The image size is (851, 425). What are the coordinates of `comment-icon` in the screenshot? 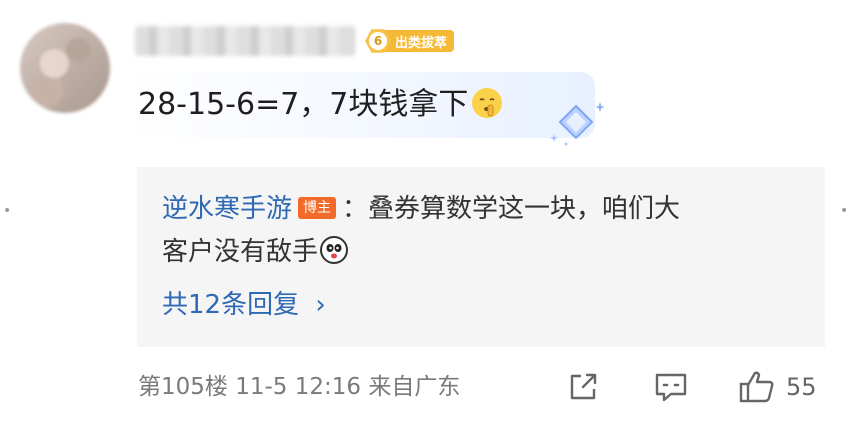 It's located at (671, 387).